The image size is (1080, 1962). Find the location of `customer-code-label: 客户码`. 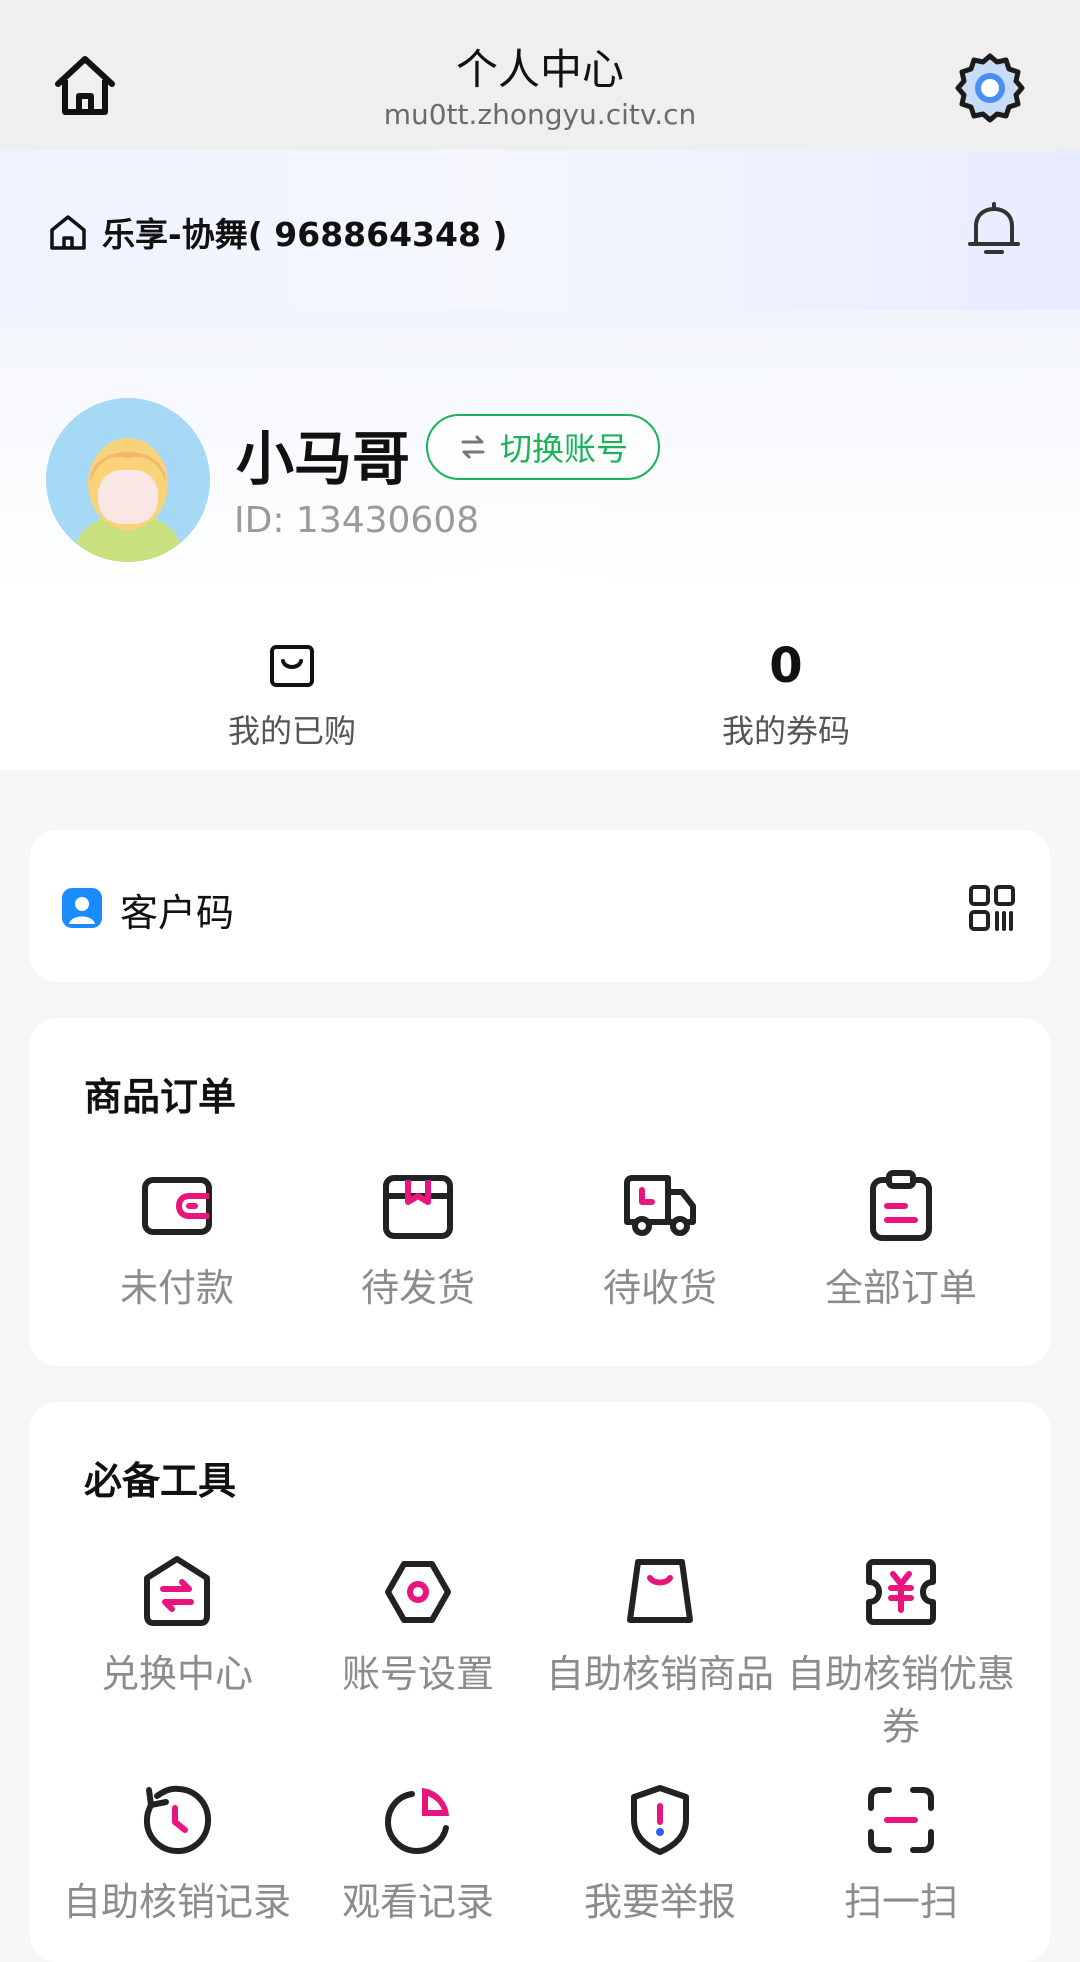

customer-code-label: 客户码 is located at coordinates (177, 913).